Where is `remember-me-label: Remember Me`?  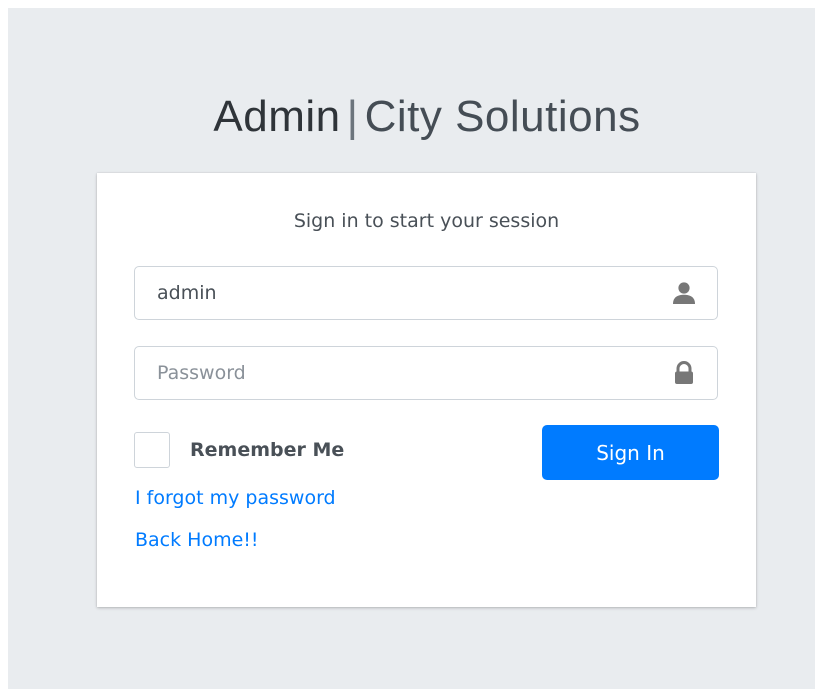
remember-me-label: Remember Me is located at coordinates (267, 450).